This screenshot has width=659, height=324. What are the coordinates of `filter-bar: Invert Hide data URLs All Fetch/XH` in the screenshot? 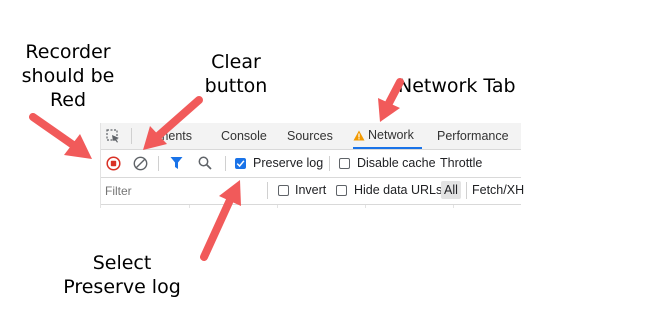 It's located at (312, 191).